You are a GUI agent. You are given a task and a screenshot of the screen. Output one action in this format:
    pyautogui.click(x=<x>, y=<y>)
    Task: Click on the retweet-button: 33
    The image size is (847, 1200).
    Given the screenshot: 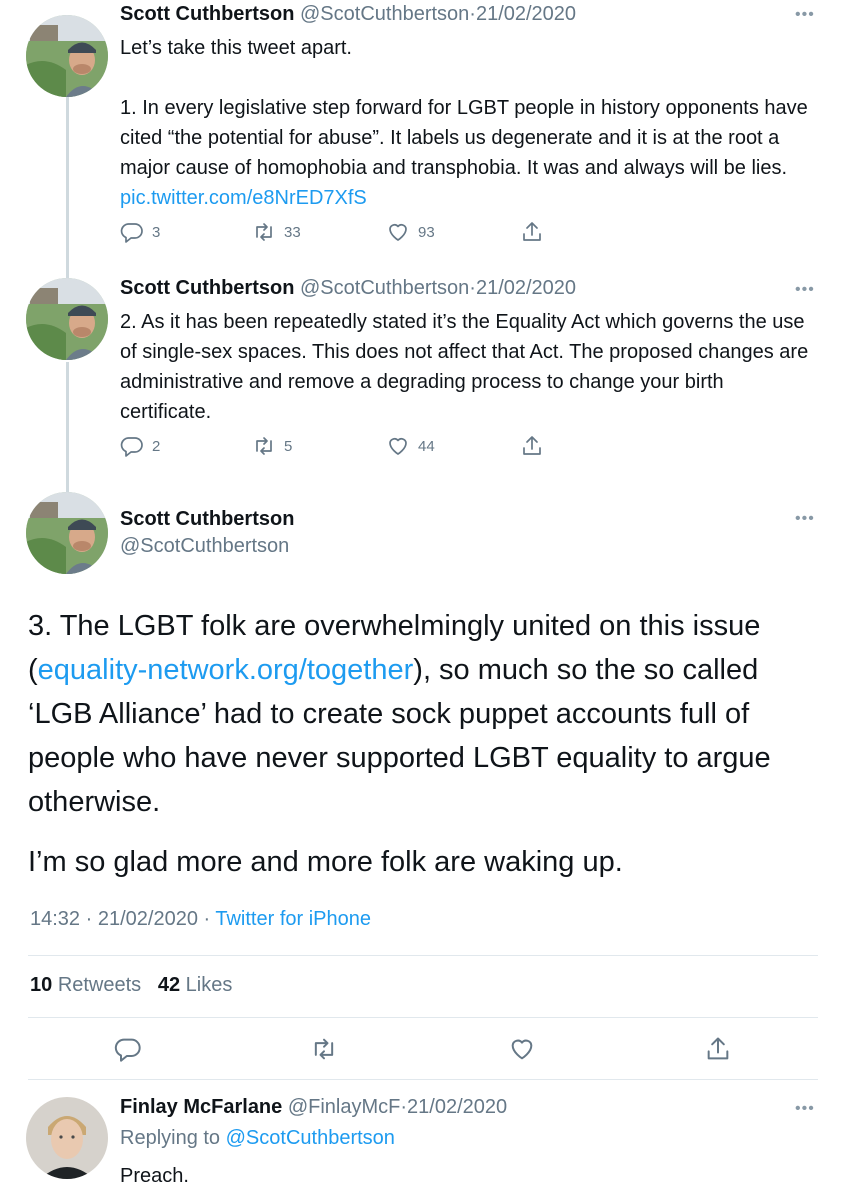 What is the action you would take?
    pyautogui.click(x=276, y=232)
    